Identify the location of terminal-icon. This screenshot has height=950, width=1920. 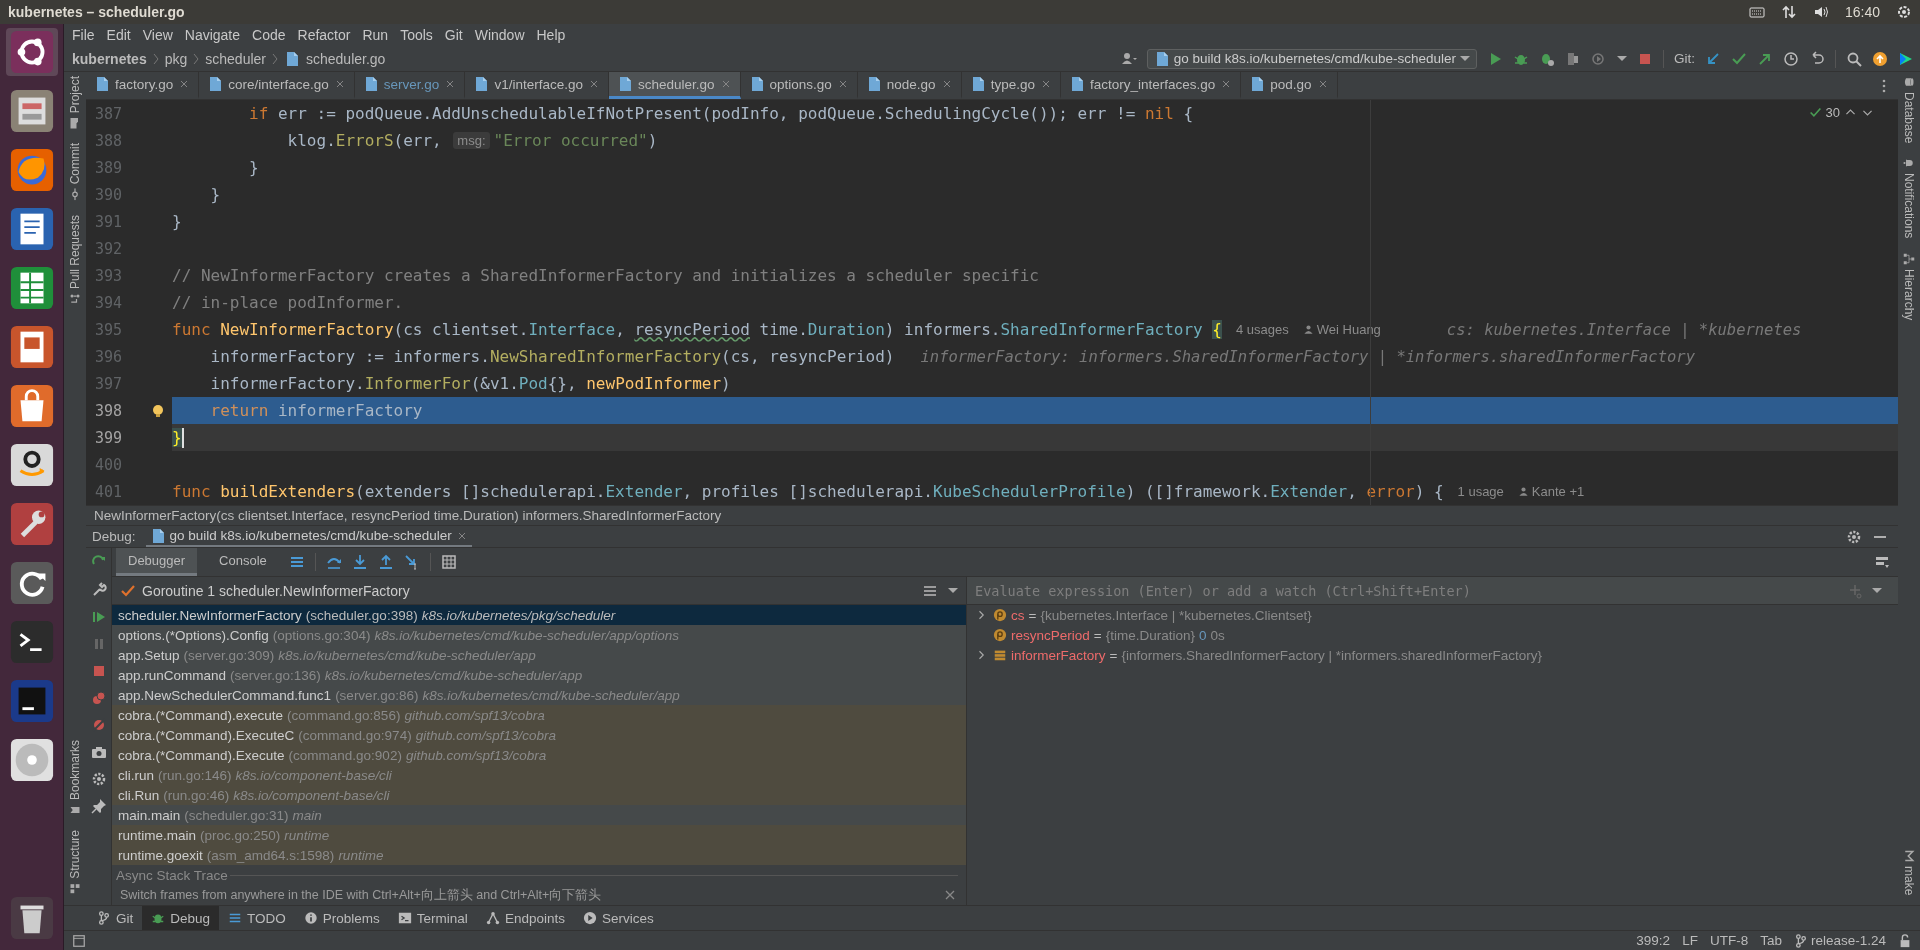
(31, 642).